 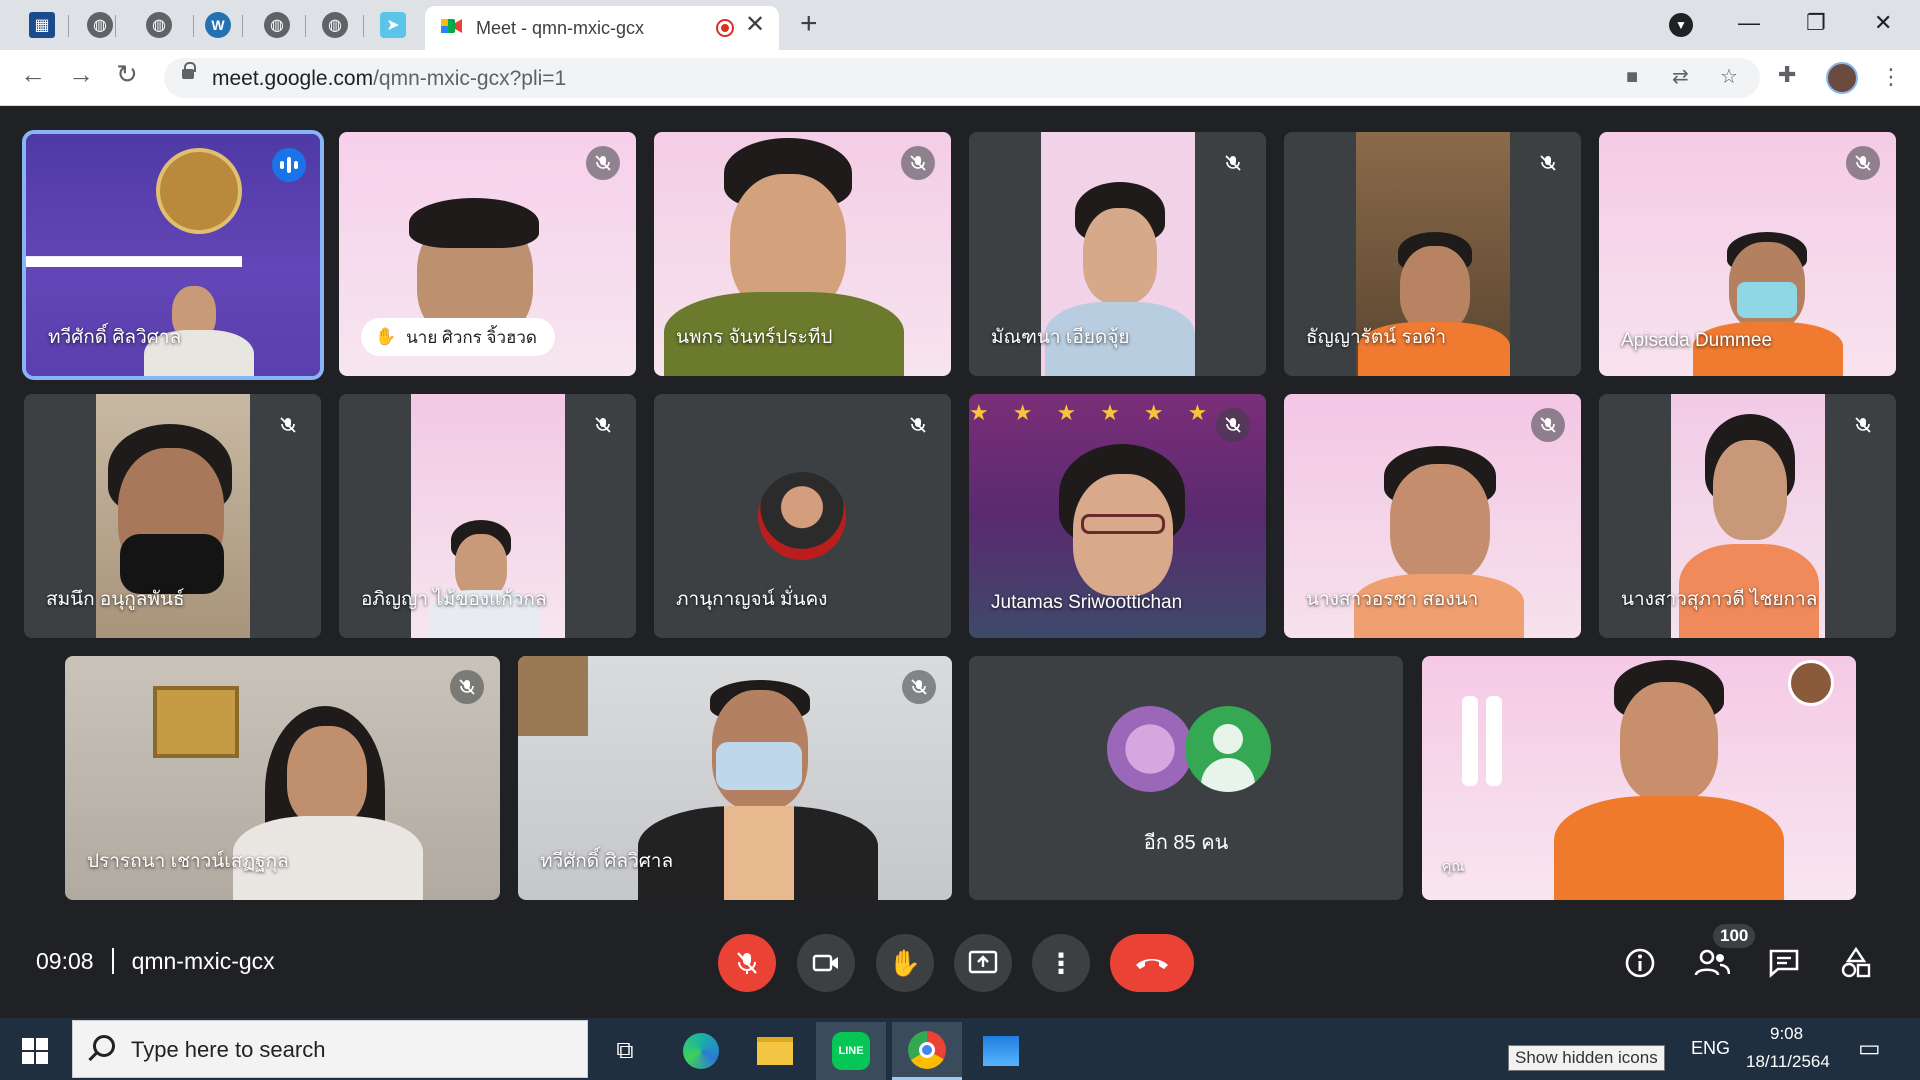 What do you see at coordinates (755, 25) in the screenshot?
I see `close-tab-button: ✕` at bounding box center [755, 25].